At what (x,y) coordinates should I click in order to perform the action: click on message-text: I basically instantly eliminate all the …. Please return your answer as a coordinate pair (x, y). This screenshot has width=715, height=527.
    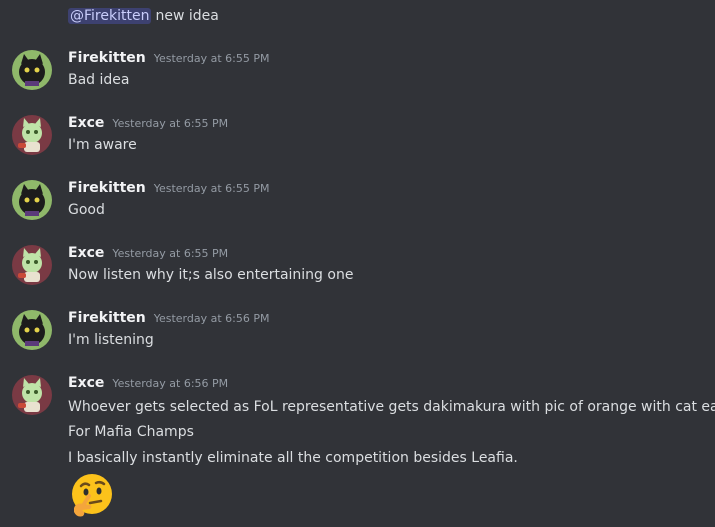
    Looking at the image, I should click on (293, 458).